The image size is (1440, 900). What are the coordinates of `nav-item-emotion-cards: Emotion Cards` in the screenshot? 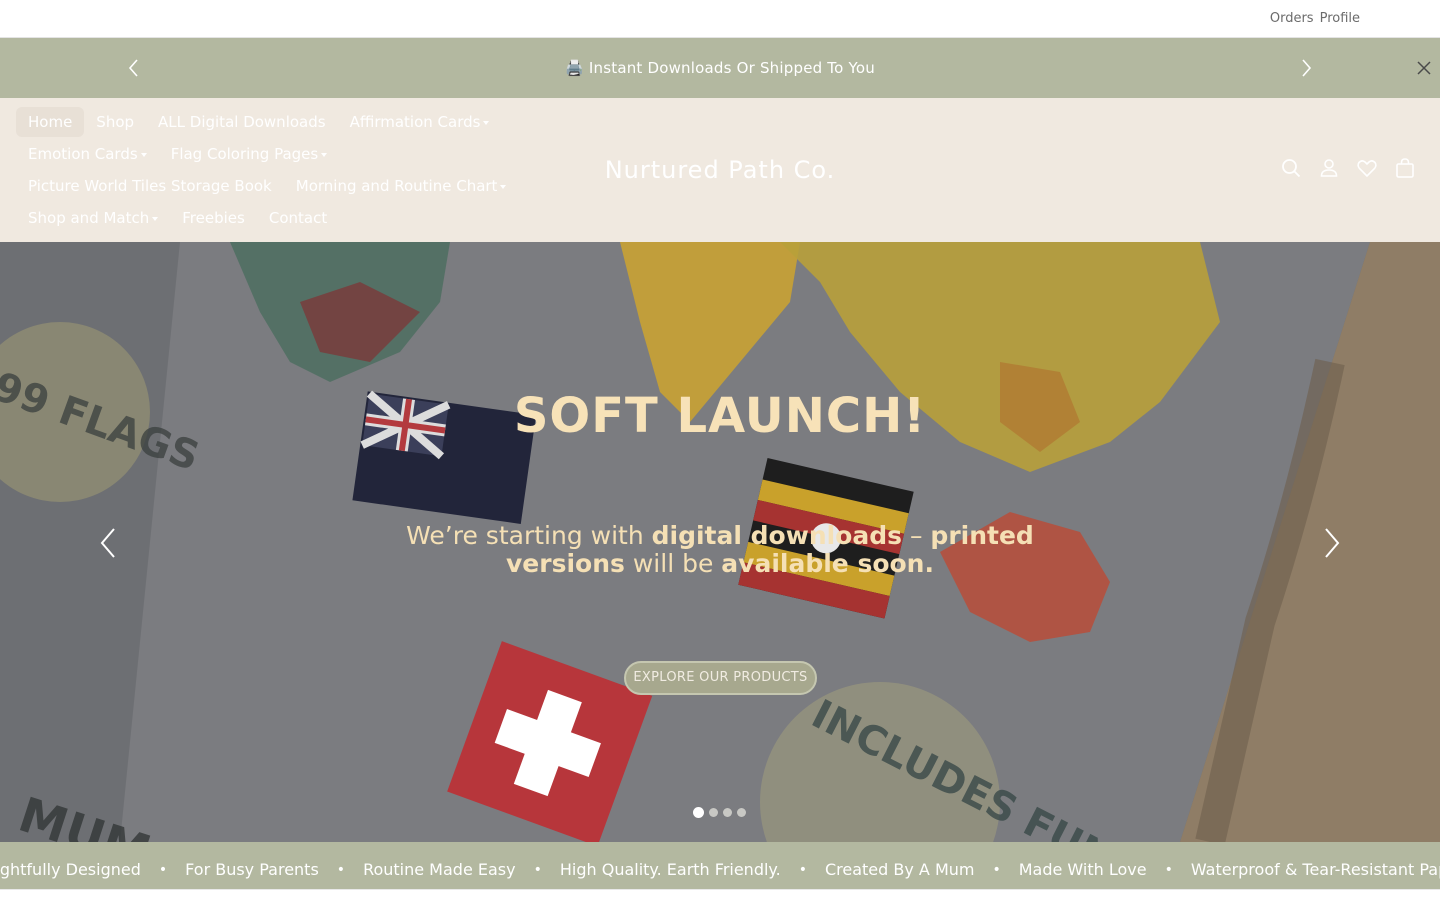 It's located at (87, 154).